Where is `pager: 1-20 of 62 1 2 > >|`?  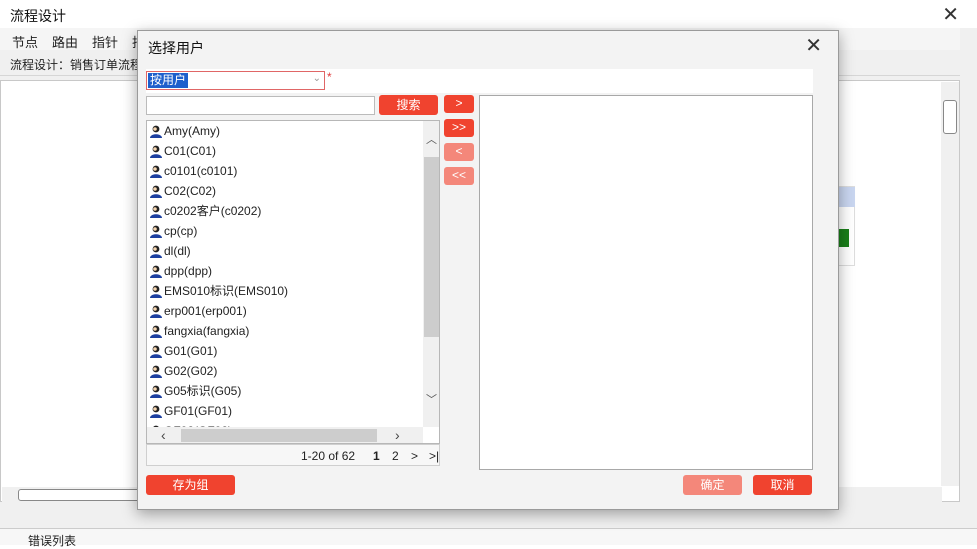
pager: 1-20 of 62 1 2 > >| is located at coordinates (293, 455).